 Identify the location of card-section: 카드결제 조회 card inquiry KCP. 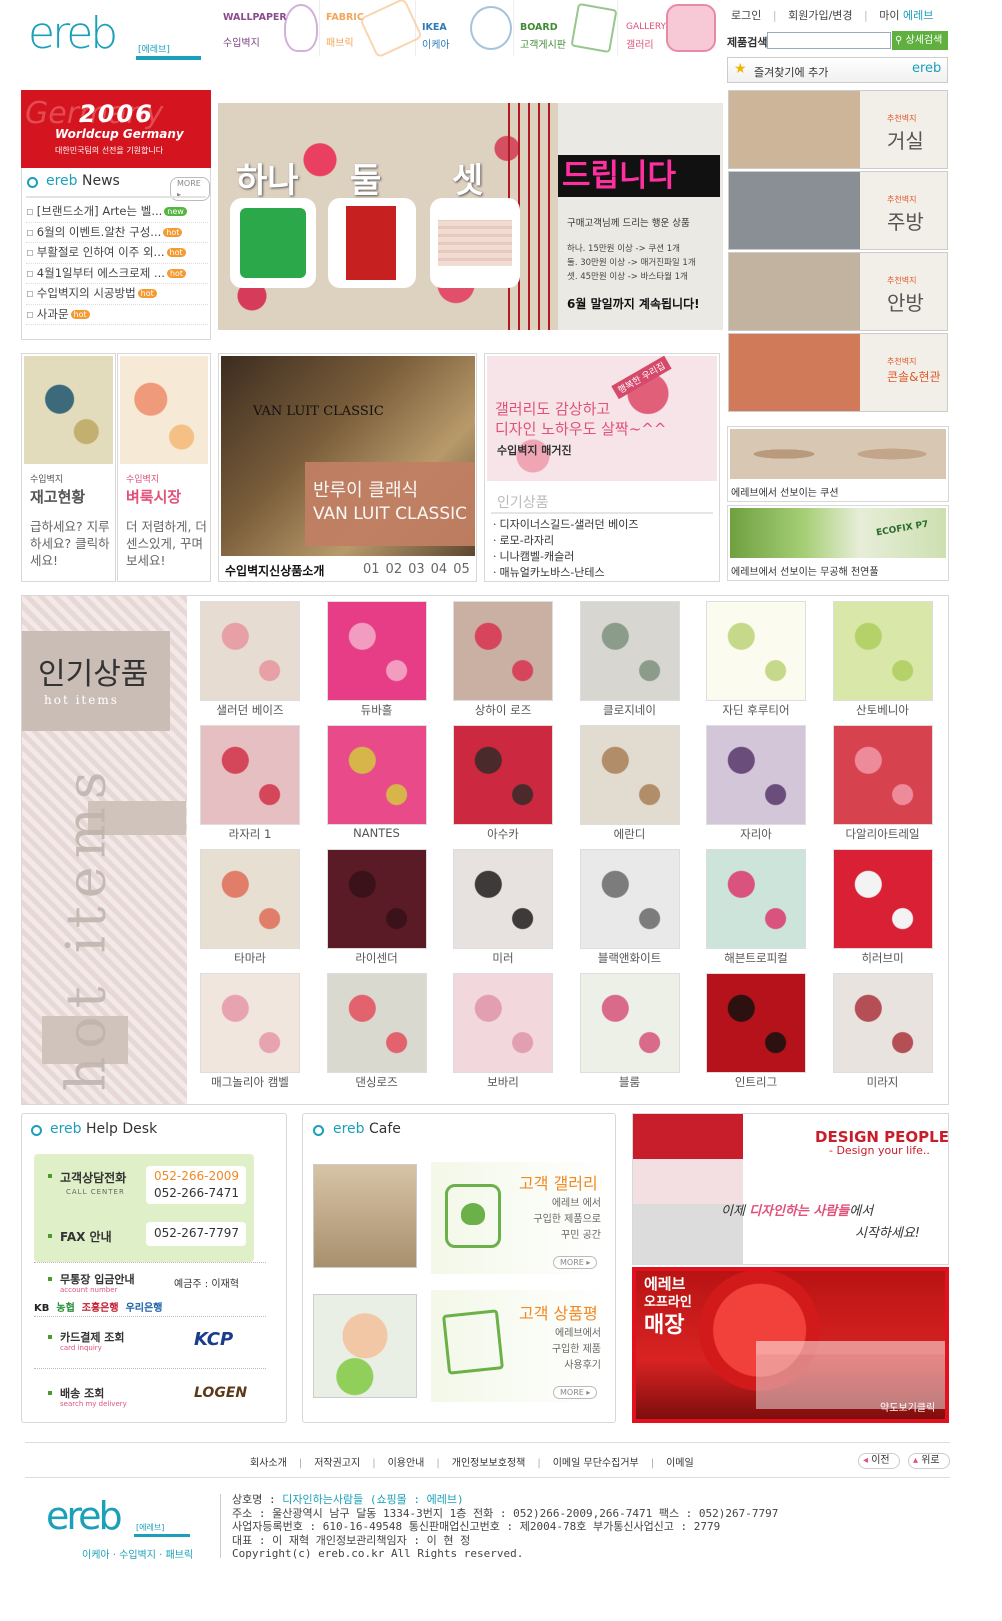
(150, 1342).